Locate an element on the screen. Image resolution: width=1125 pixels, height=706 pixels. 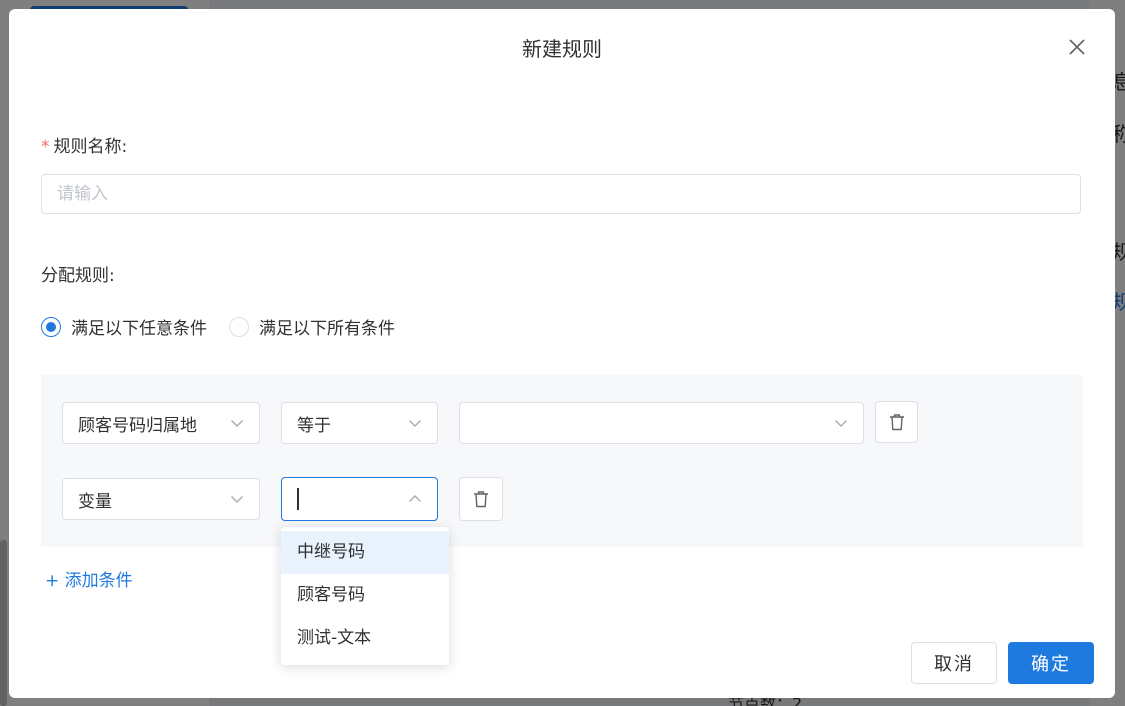
dropdown-option: 中继号码 is located at coordinates (365, 552).